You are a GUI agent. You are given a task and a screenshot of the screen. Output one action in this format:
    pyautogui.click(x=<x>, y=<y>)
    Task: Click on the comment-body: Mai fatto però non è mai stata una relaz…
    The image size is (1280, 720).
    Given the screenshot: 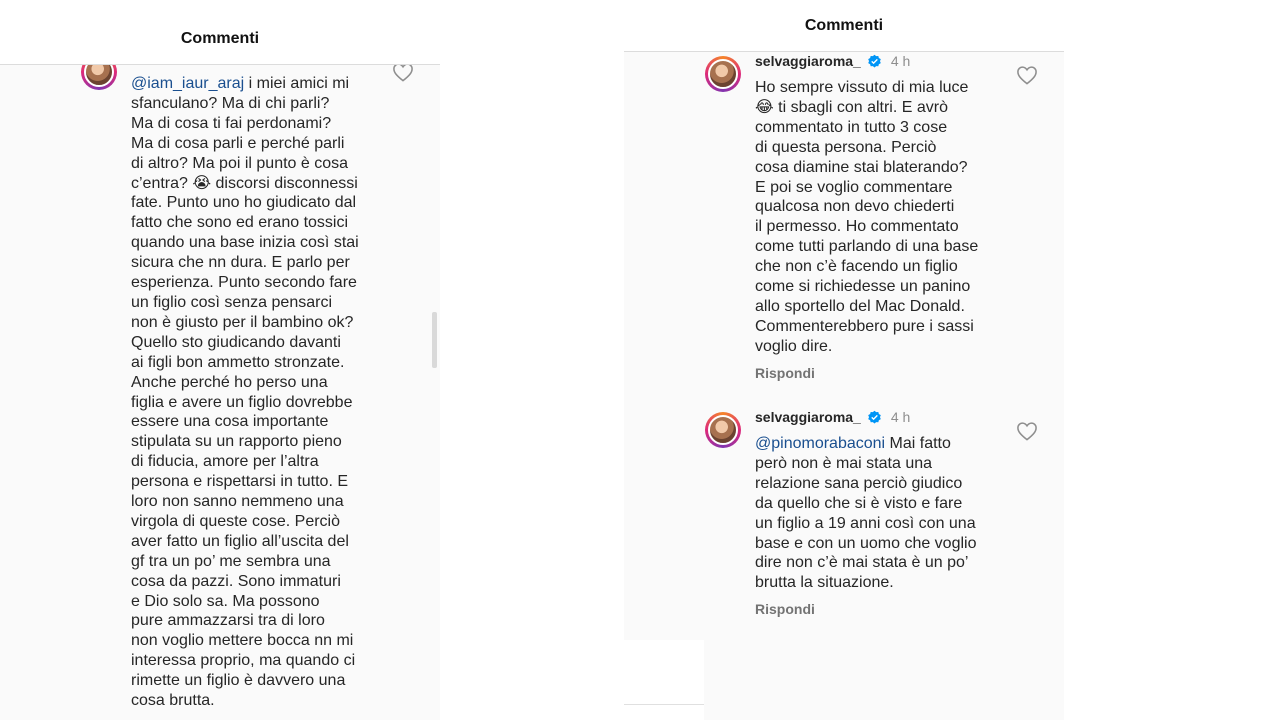 What is the action you would take?
    pyautogui.click(x=866, y=513)
    